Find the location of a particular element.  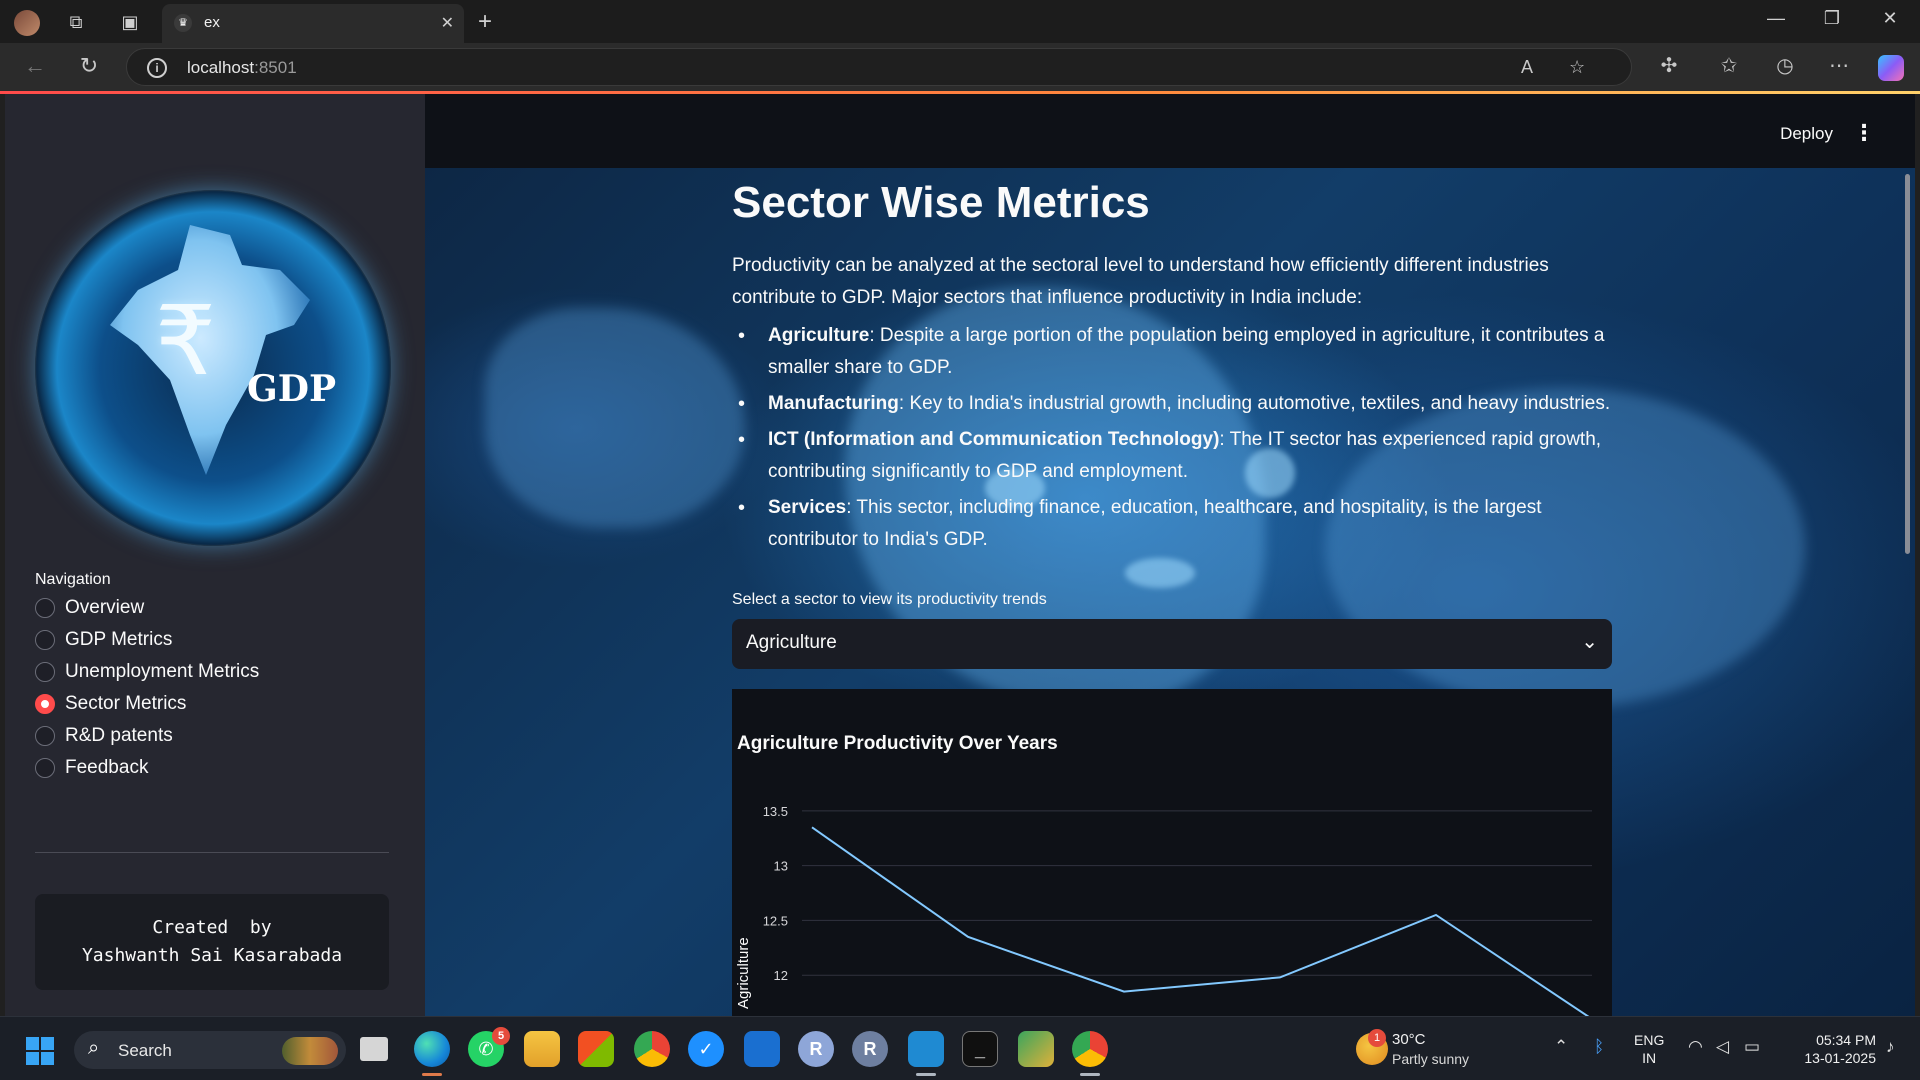

chrome-profile-icon is located at coordinates (1090, 1049).